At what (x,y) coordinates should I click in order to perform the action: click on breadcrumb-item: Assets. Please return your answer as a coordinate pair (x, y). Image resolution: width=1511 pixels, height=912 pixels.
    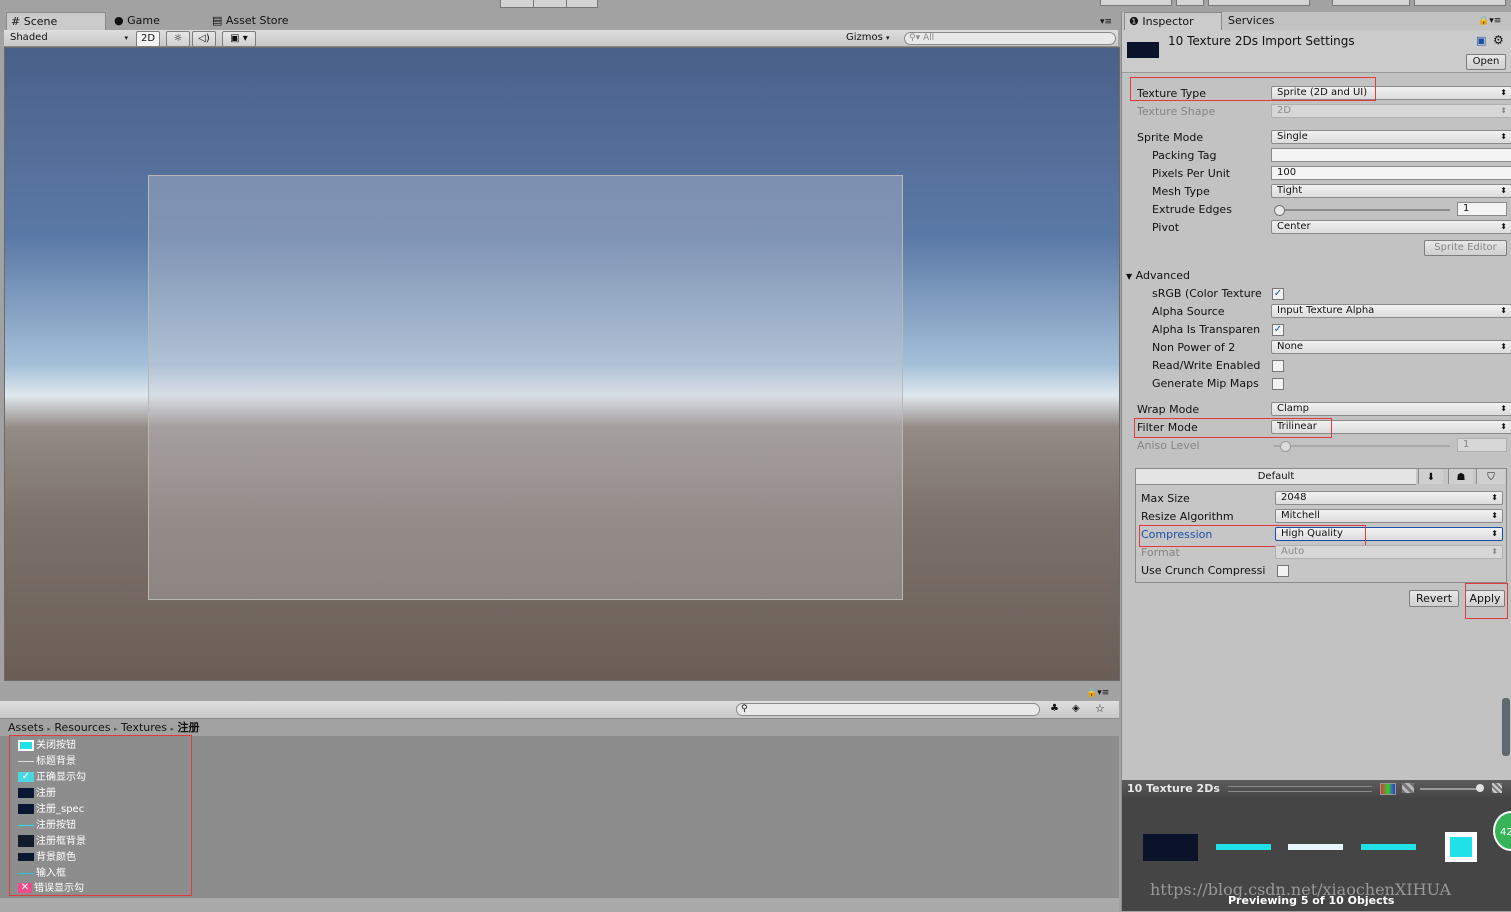
    Looking at the image, I should click on (26, 727).